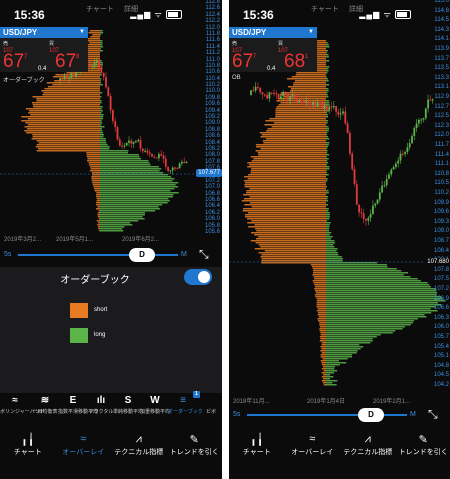 The width and height of the screenshot is (450, 479). Describe the element at coordinates (65, 61) in the screenshot. I see `buy-price-main: 67` at that location.